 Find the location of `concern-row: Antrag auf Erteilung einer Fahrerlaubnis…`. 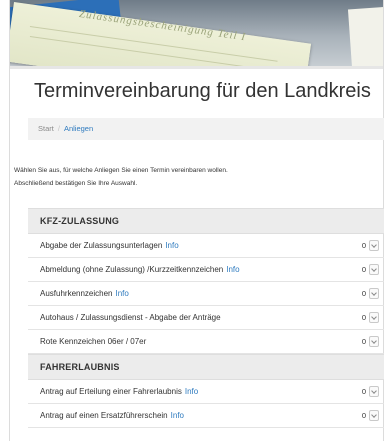

concern-row: Antrag auf Erteilung einer Fahrerlaubnis… is located at coordinates (206, 392).